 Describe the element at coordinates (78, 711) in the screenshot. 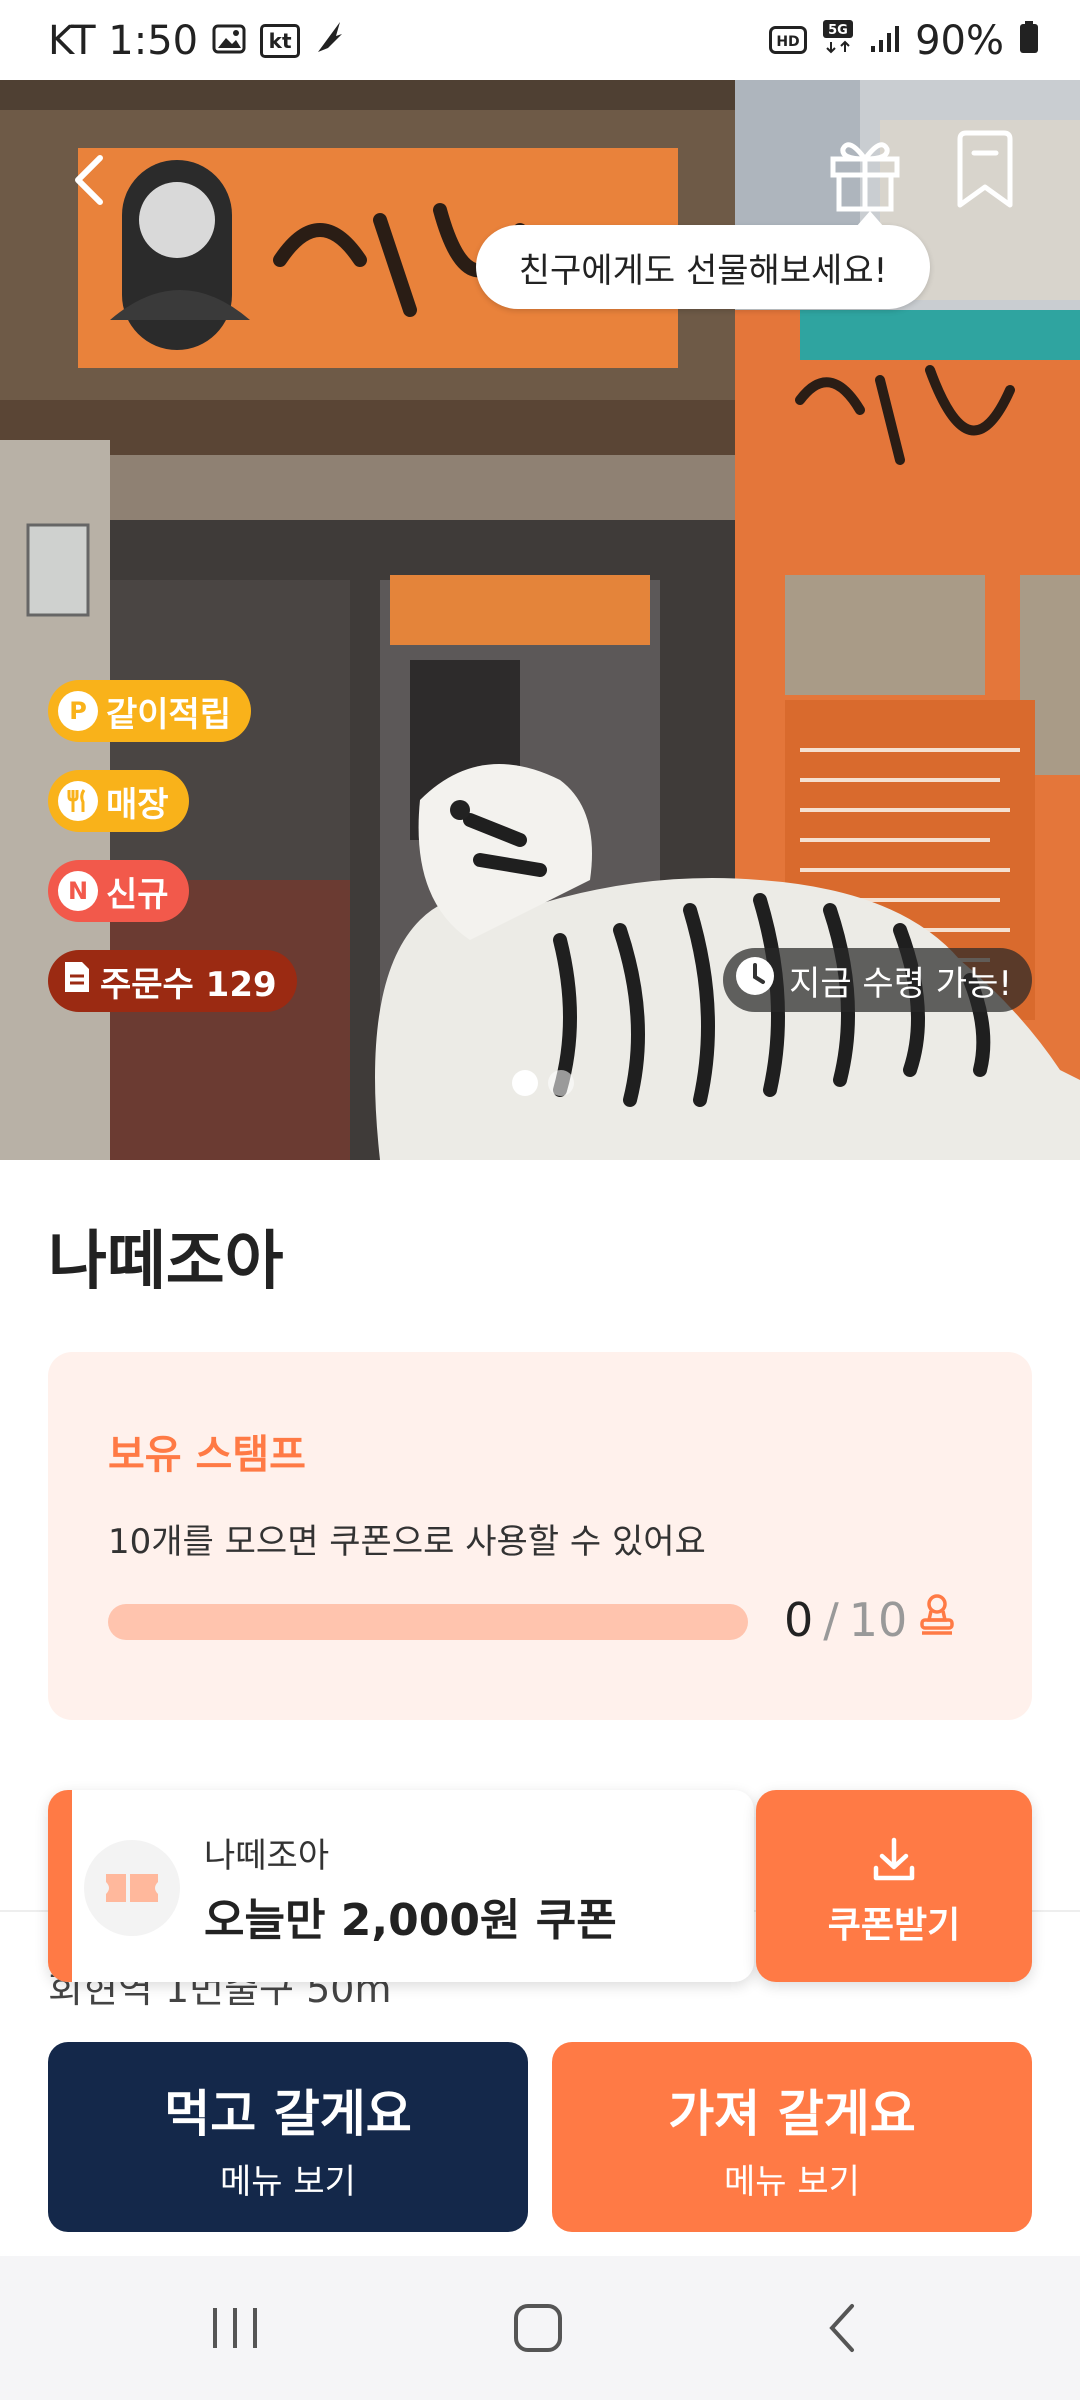

I see `points-icon: P` at that location.